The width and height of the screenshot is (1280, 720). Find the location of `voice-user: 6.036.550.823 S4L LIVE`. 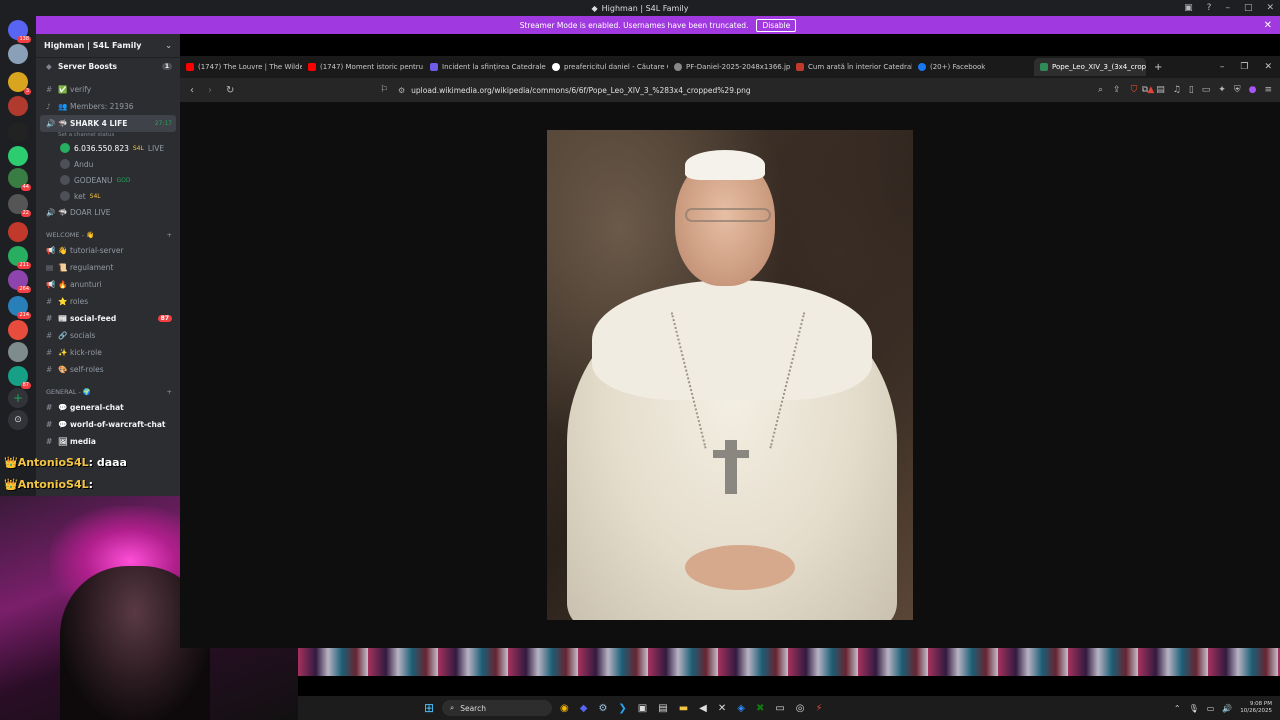

voice-user: 6.036.550.823 S4L LIVE is located at coordinates (108, 148).